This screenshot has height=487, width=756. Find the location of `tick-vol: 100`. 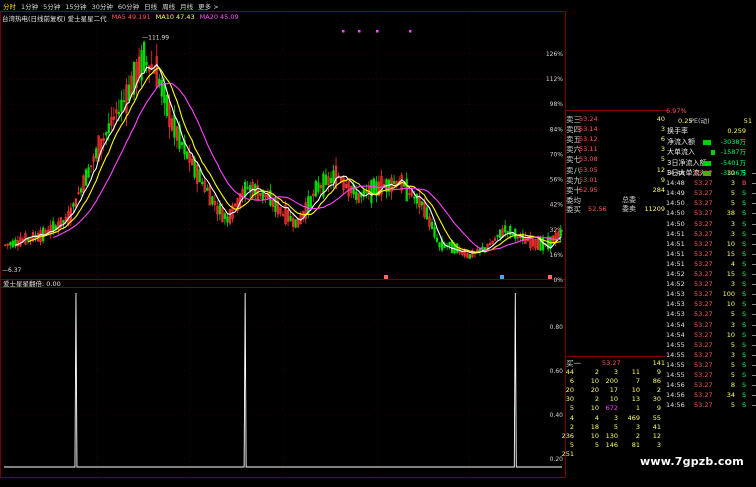

tick-vol: 100 is located at coordinates (728, 294).